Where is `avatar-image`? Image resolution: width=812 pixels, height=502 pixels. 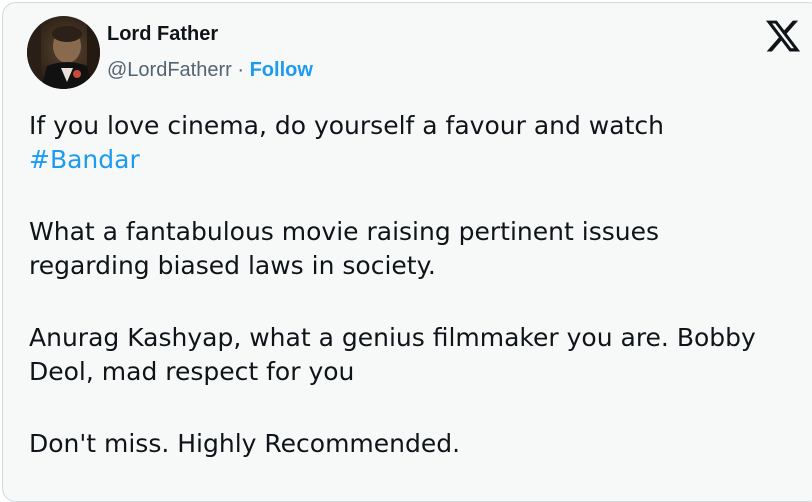
avatar-image is located at coordinates (63, 52).